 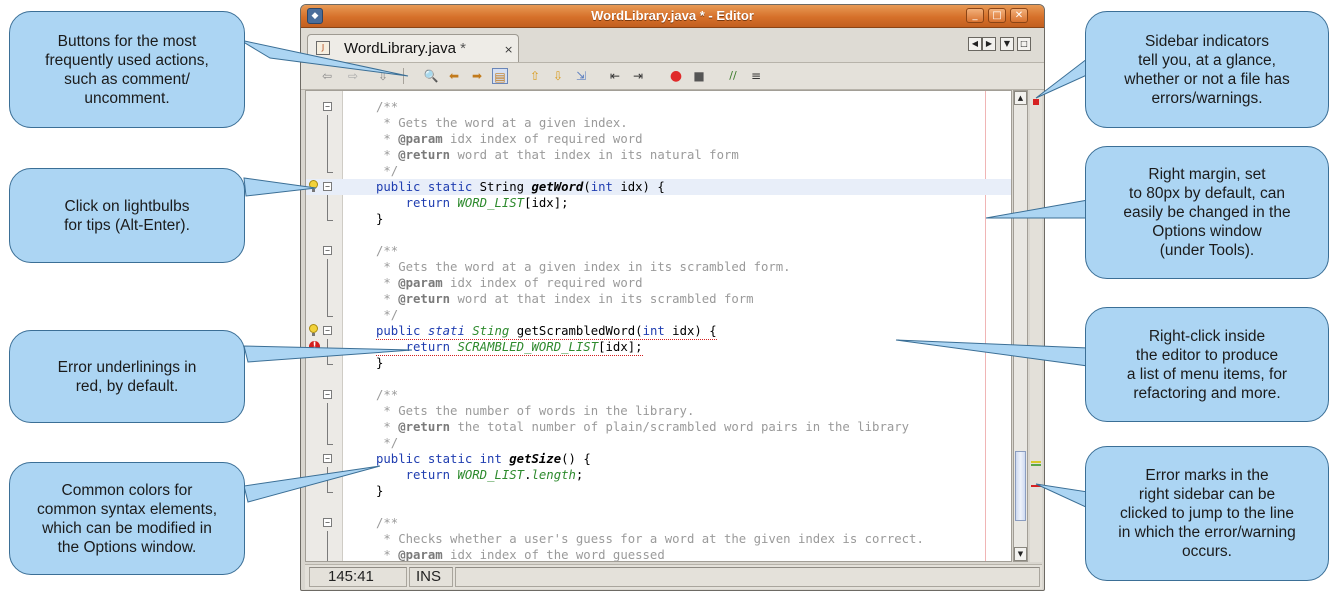 I want to click on callout-errors: Error underlinings in red, by default., so click(x=127, y=376).